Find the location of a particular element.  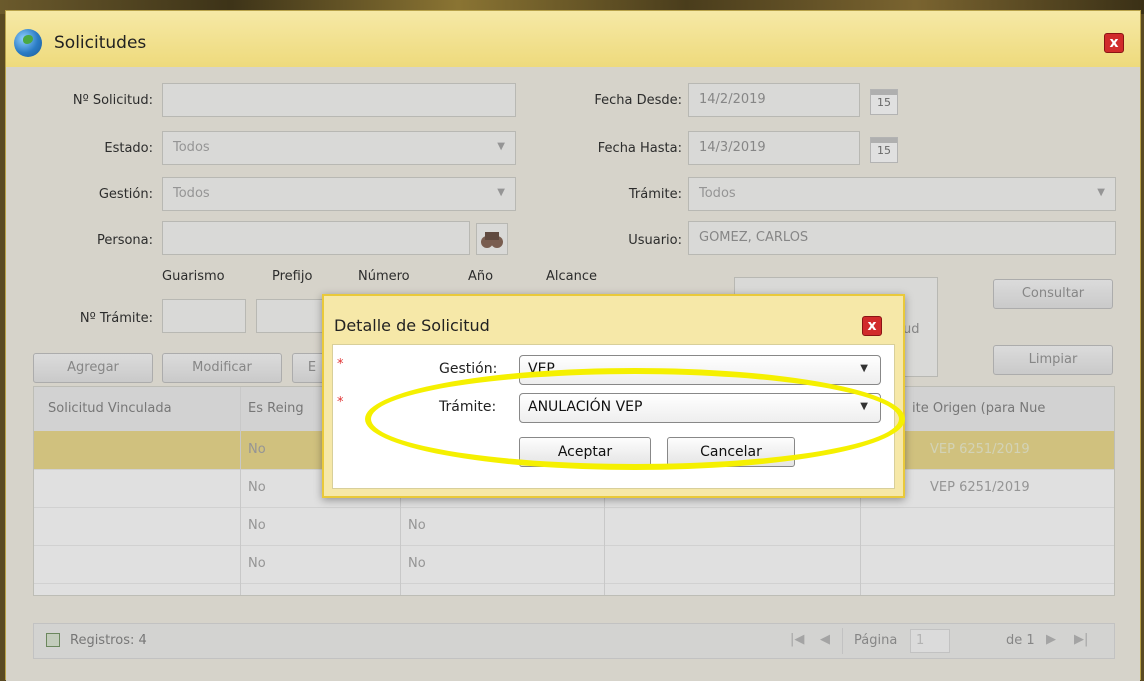

tramite-combo: Todos ▼ is located at coordinates (902, 194).